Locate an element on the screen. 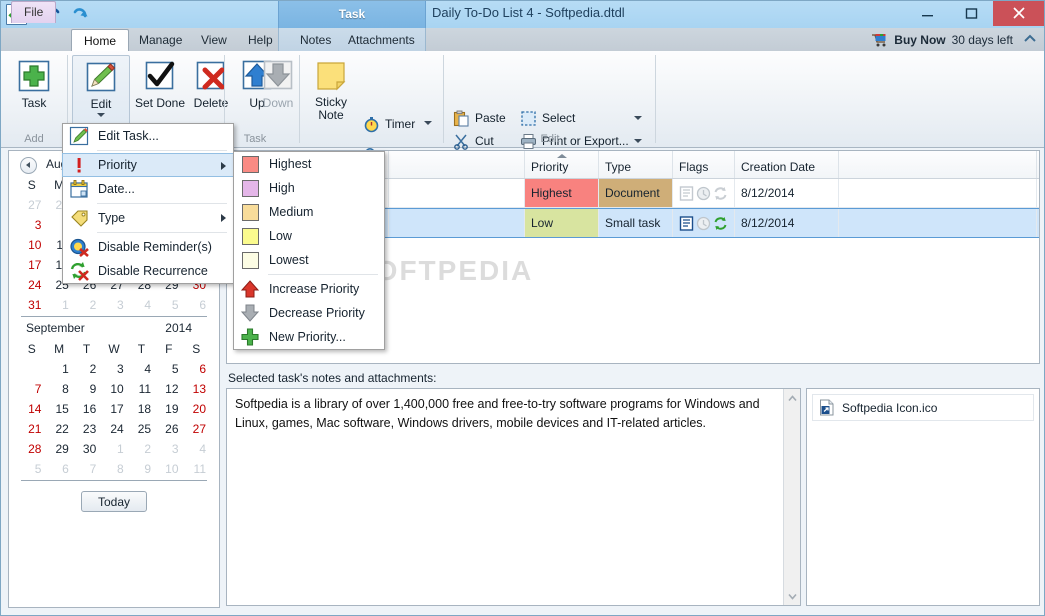 The height and width of the screenshot is (616, 1045). attachment-item: Softpedia Icon.ico is located at coordinates (923, 407).